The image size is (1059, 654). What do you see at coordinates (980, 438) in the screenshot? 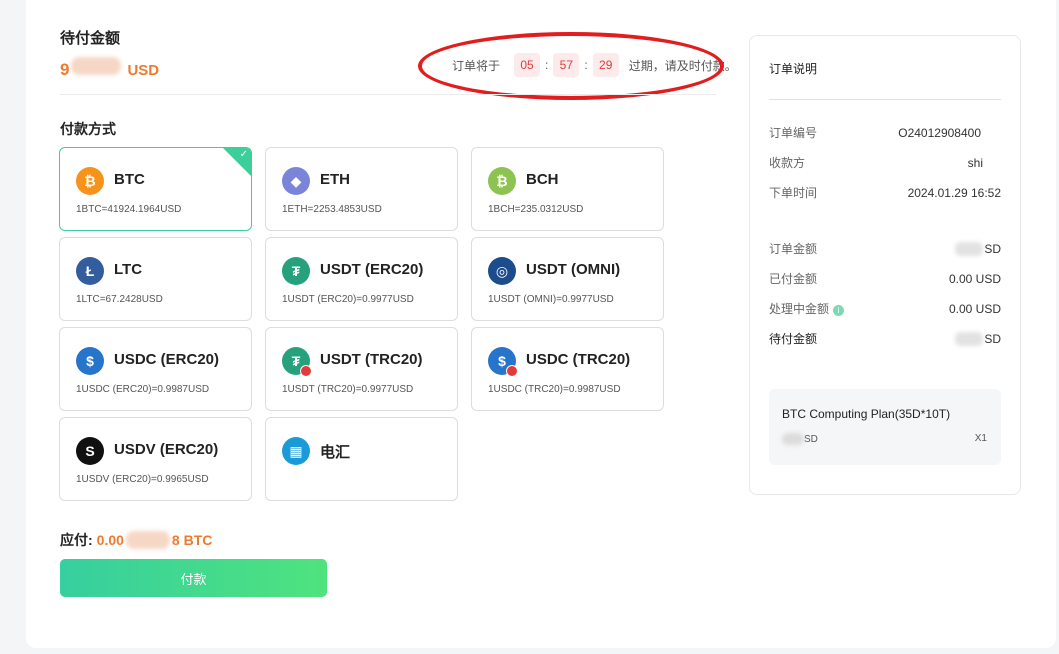
I see `plan-quantity: X1` at bounding box center [980, 438].